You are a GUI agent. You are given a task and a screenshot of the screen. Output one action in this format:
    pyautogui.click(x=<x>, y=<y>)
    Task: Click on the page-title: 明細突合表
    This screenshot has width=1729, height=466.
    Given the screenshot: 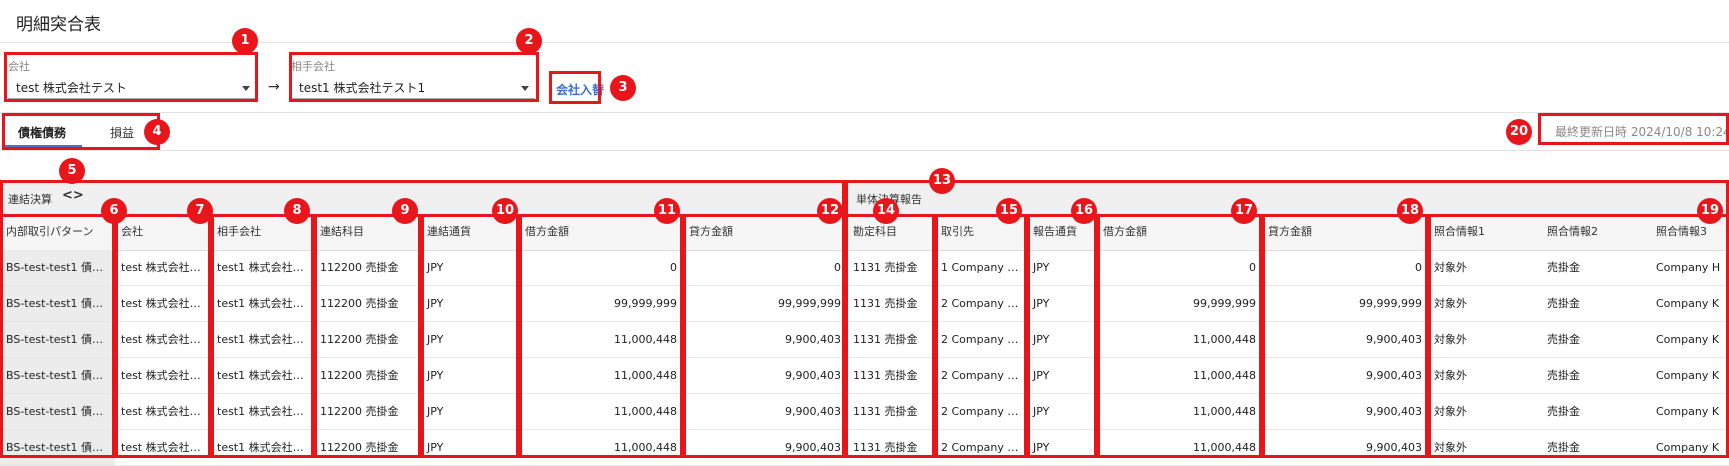 What is the action you would take?
    pyautogui.click(x=58, y=25)
    